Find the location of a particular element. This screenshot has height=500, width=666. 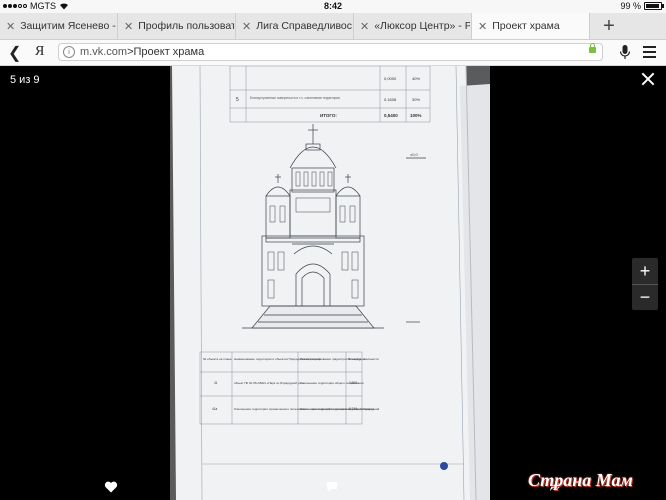

battery-icon is located at coordinates (654, 6).